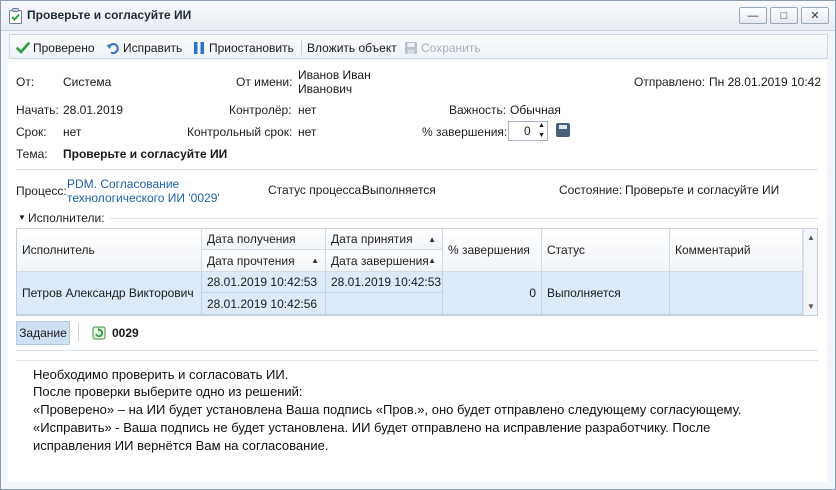 The height and width of the screenshot is (490, 836). Describe the element at coordinates (109, 15) in the screenshot. I see `window-title: Проверьте и согласуйте ИИ` at that location.